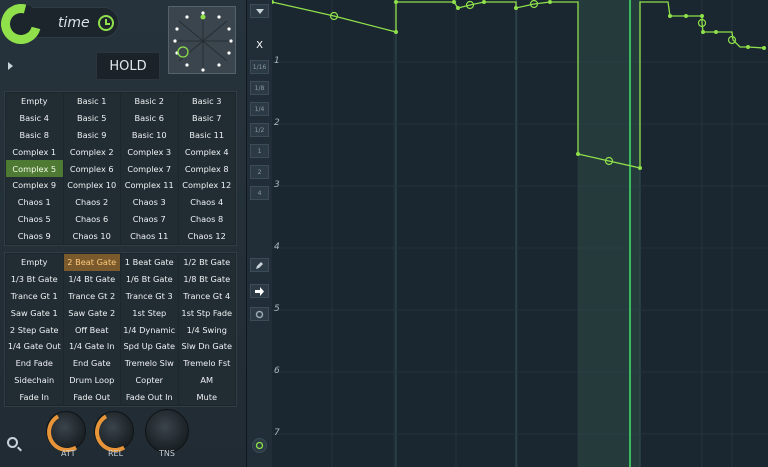  I want to click on preset-basic-9: Basic 9, so click(91, 135).